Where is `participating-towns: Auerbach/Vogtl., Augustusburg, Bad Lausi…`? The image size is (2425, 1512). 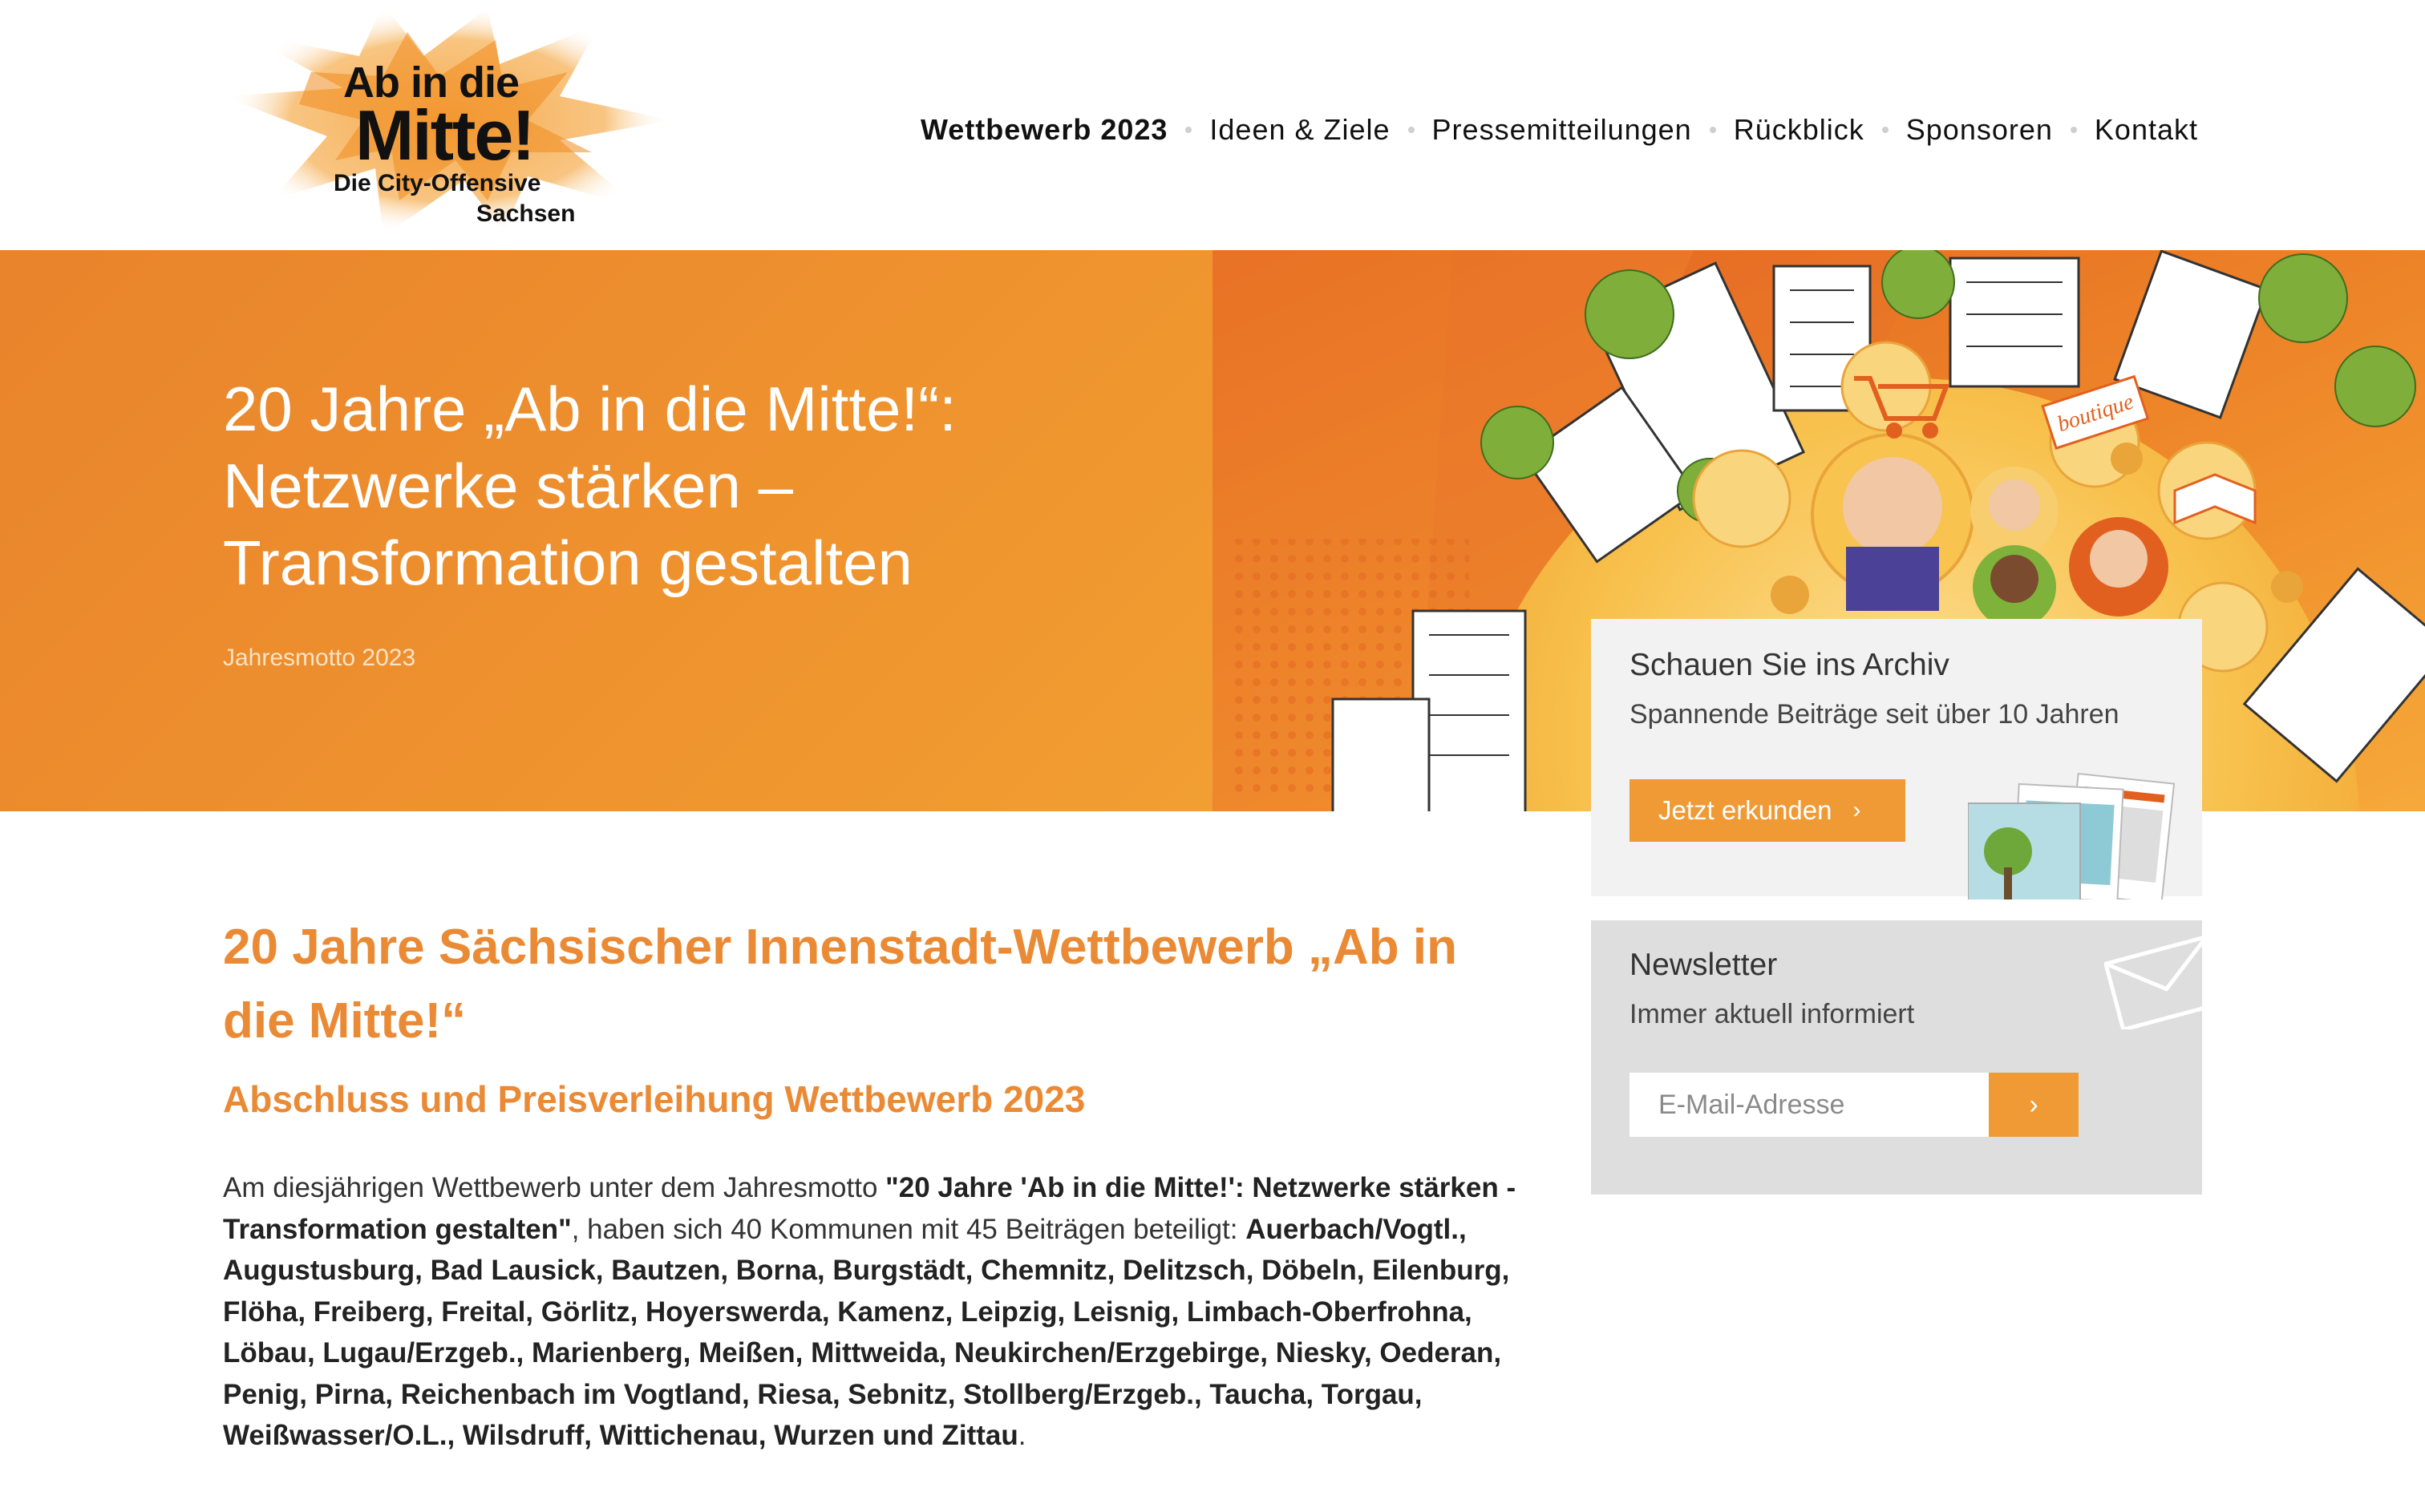
participating-towns: Auerbach/Vogtl., Augustusburg, Bad Lausi… is located at coordinates (866, 1332).